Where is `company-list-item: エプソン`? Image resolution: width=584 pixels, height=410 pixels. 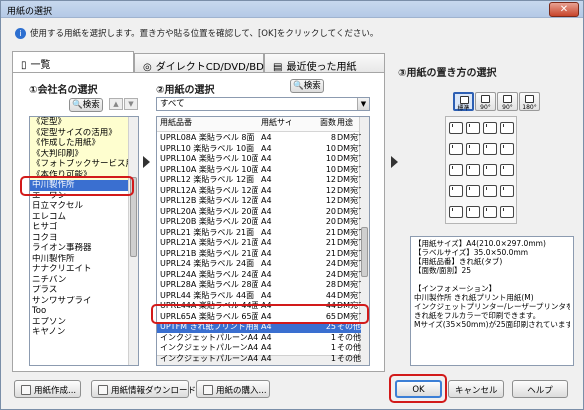
company-list-item: エプソン is located at coordinates (84, 322).